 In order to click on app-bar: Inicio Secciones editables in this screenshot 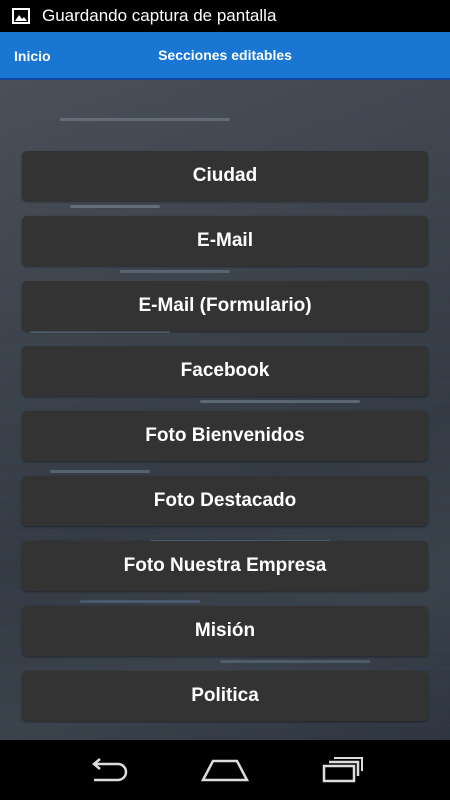, I will do `click(225, 56)`.